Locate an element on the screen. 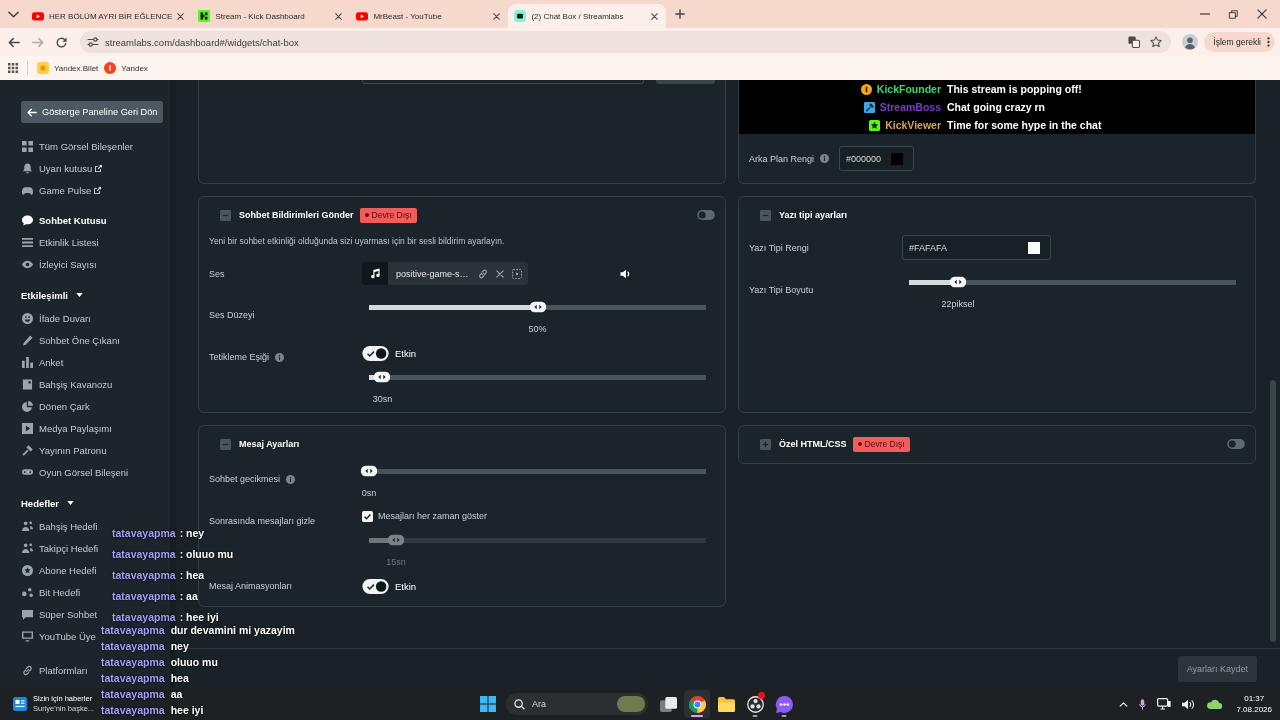 The height and width of the screenshot is (720, 1280). sidebar-item: Takipçi Hedefi is located at coordinates (60, 548).